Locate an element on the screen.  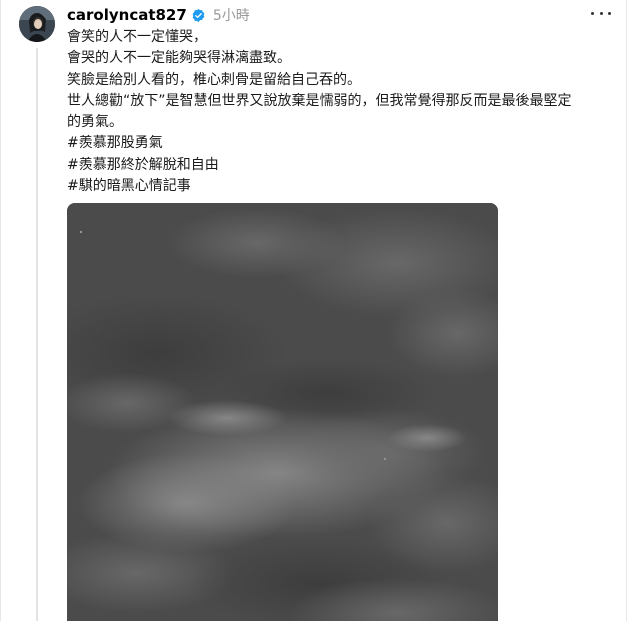
post-header: carolyncat827 5小時 is located at coordinates (158, 15).